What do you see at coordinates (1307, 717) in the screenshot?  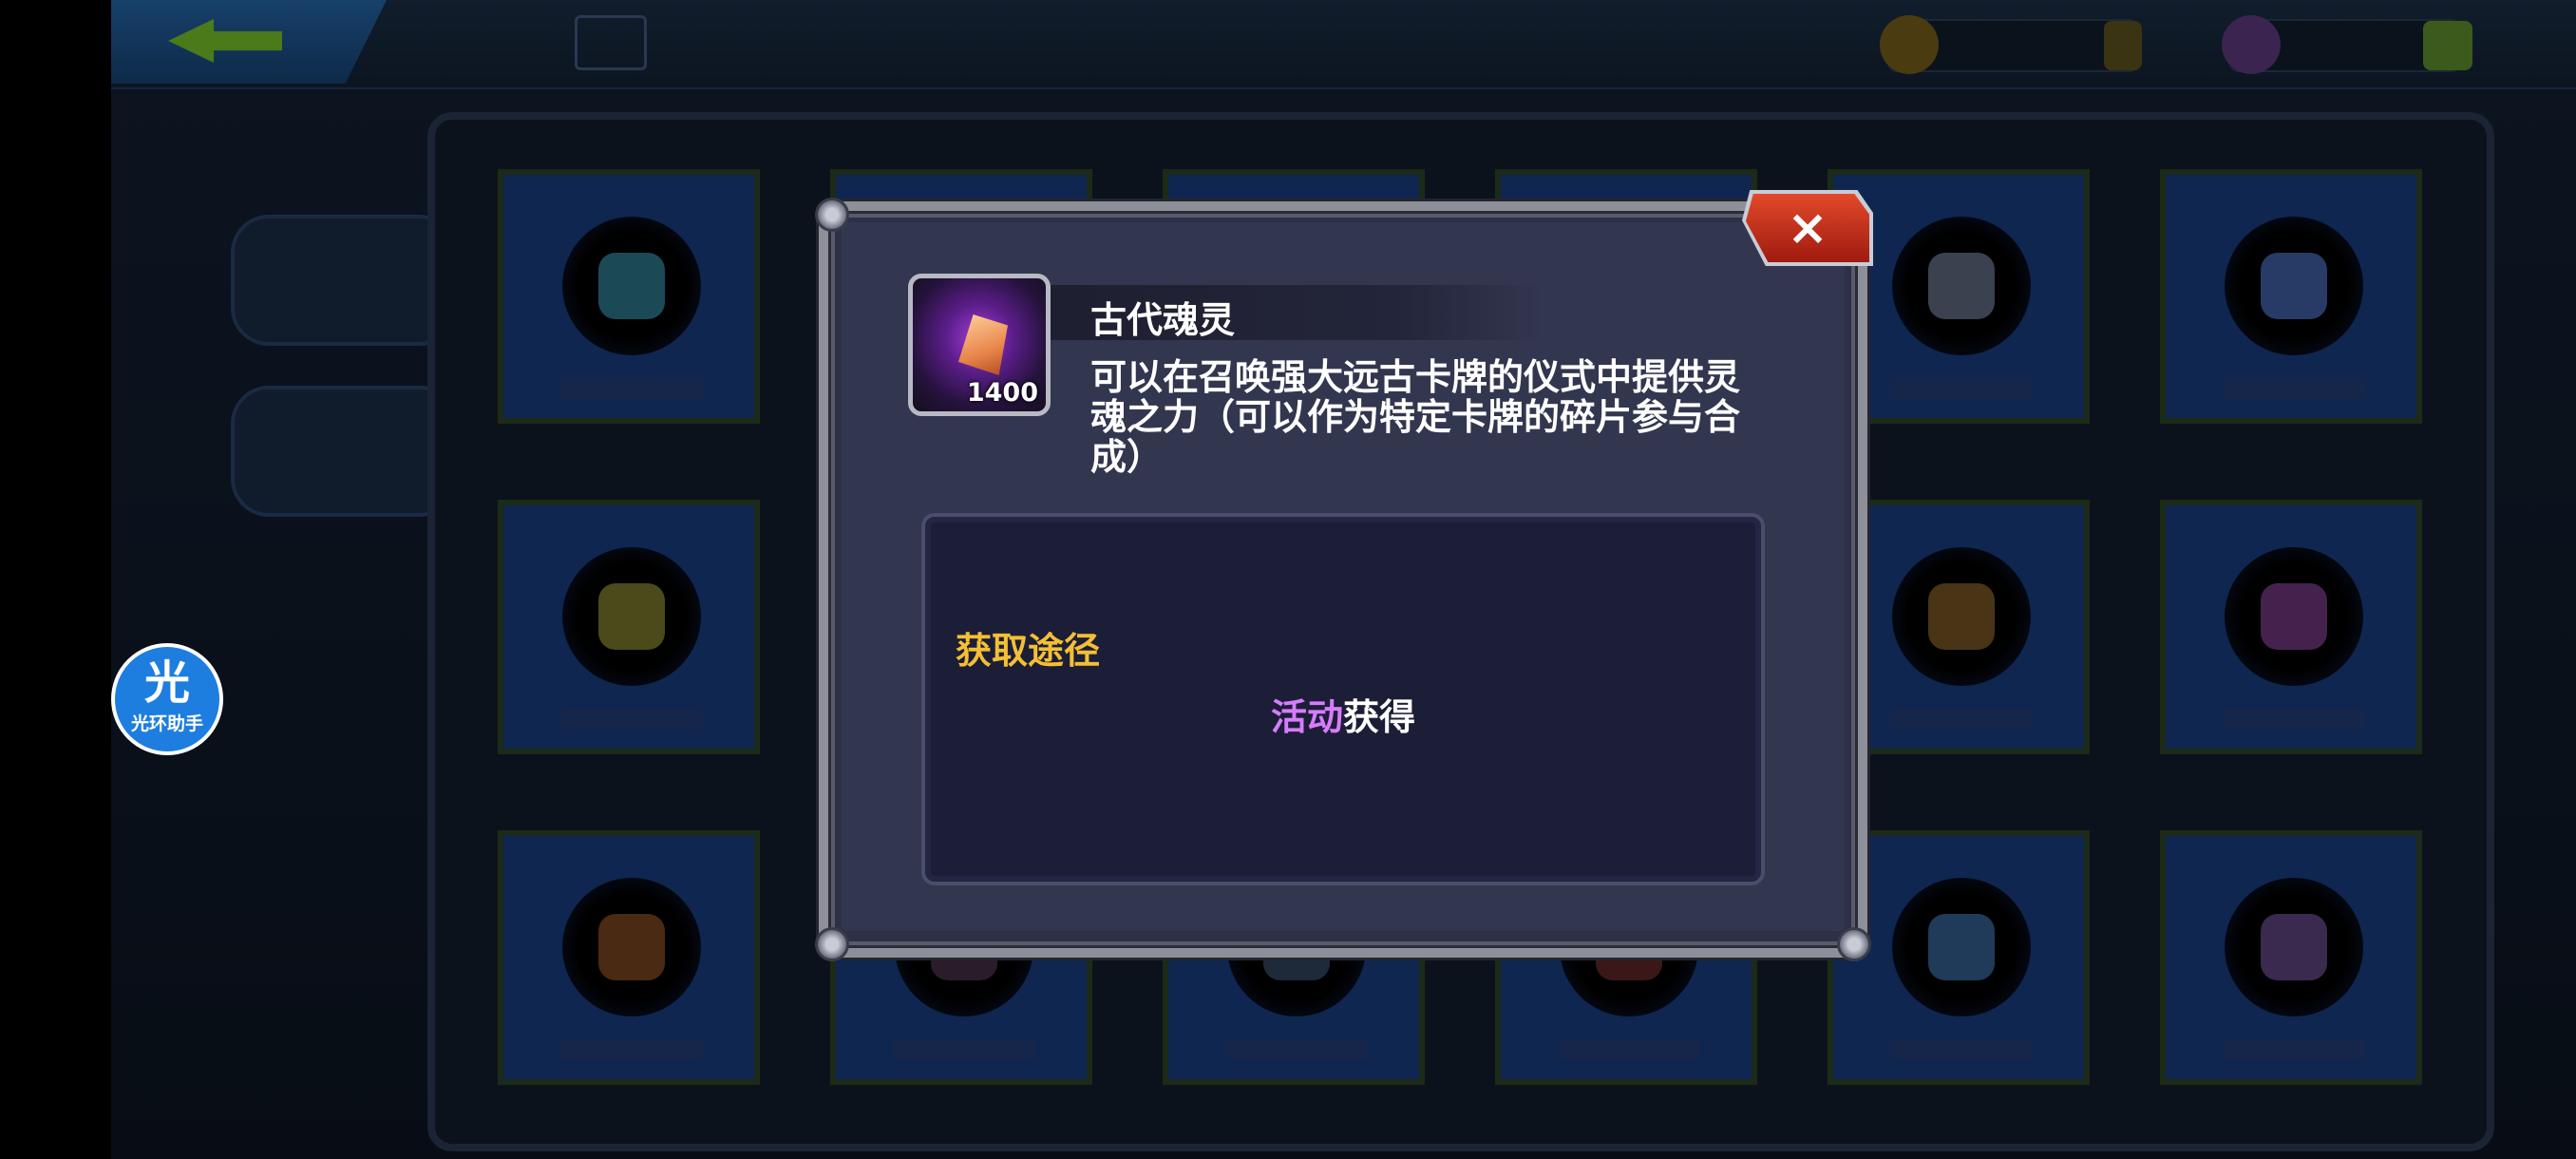 I see `event-source-link: 活动` at bounding box center [1307, 717].